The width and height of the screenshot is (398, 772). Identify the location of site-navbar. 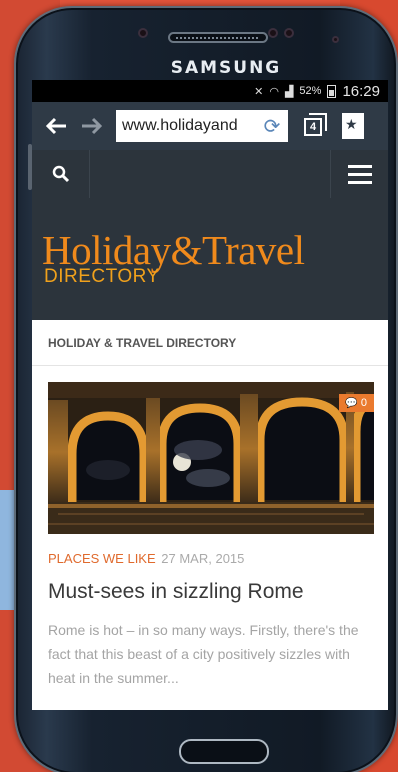
(210, 174).